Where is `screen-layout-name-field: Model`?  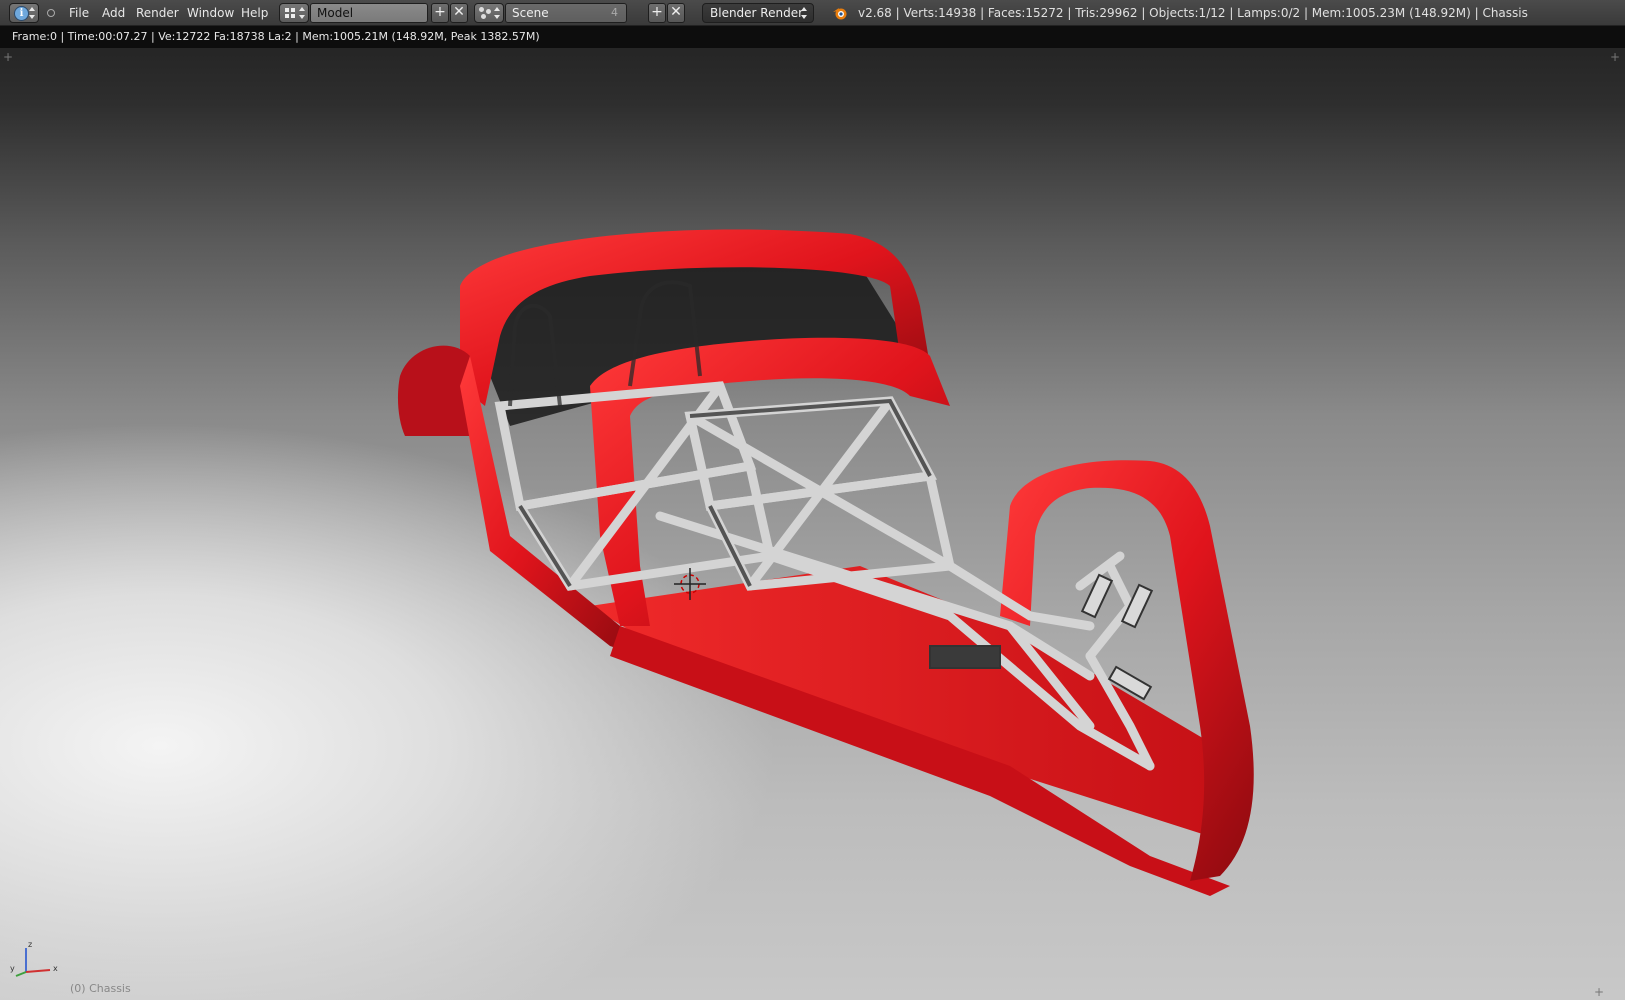 screen-layout-name-field: Model is located at coordinates (369, 13).